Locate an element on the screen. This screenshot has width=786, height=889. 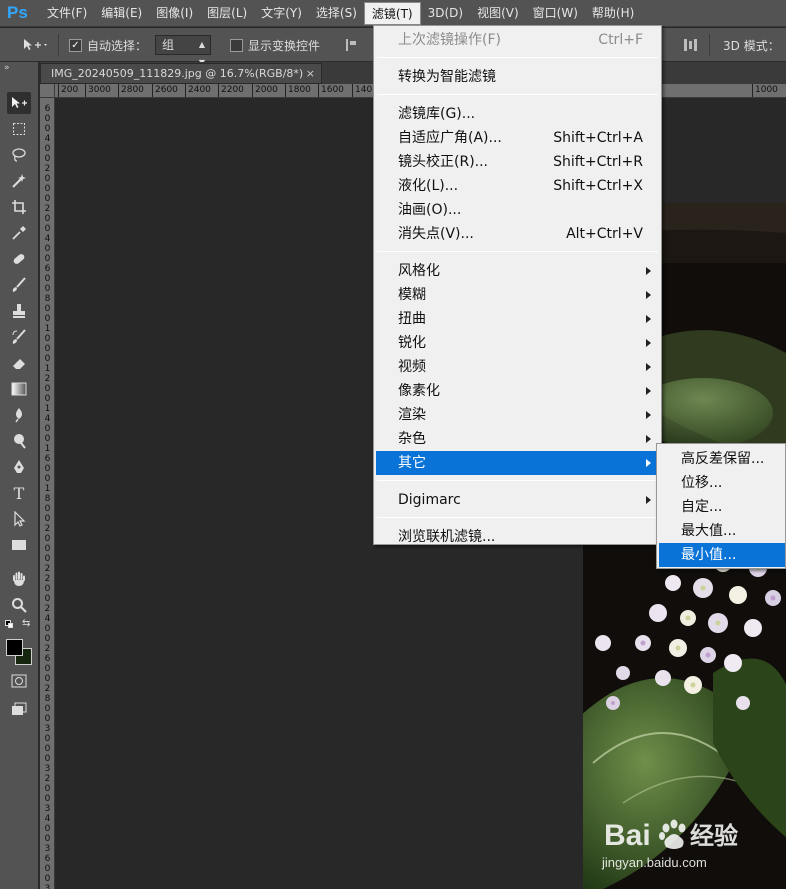
shape-tool is located at coordinates (19, 545).